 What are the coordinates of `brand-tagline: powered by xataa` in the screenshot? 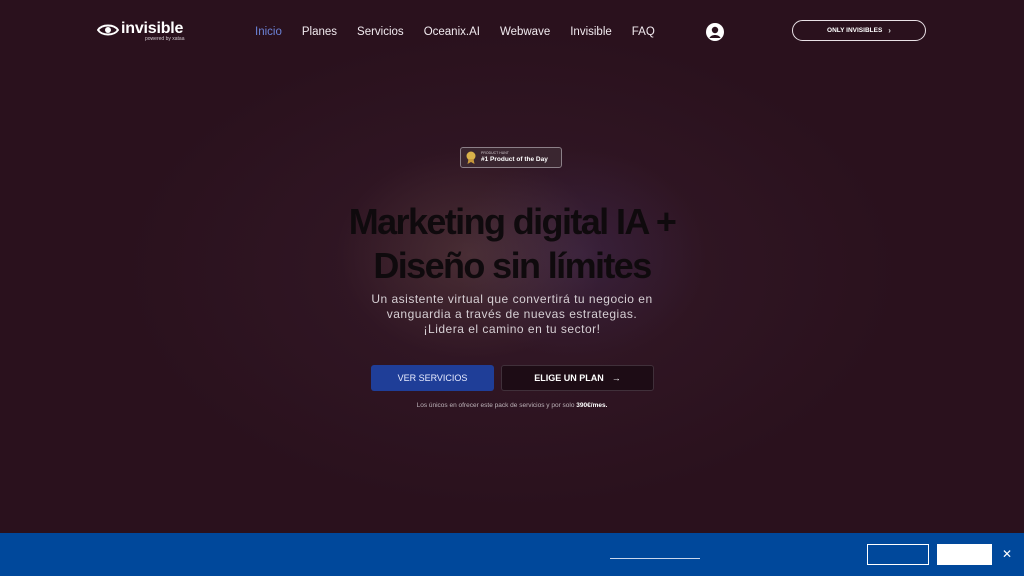 It's located at (165, 39).